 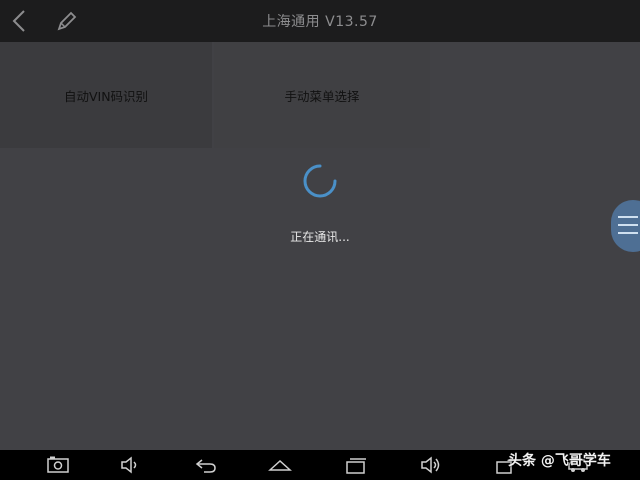 What do you see at coordinates (356, 465) in the screenshot?
I see `recent-apps-icon` at bounding box center [356, 465].